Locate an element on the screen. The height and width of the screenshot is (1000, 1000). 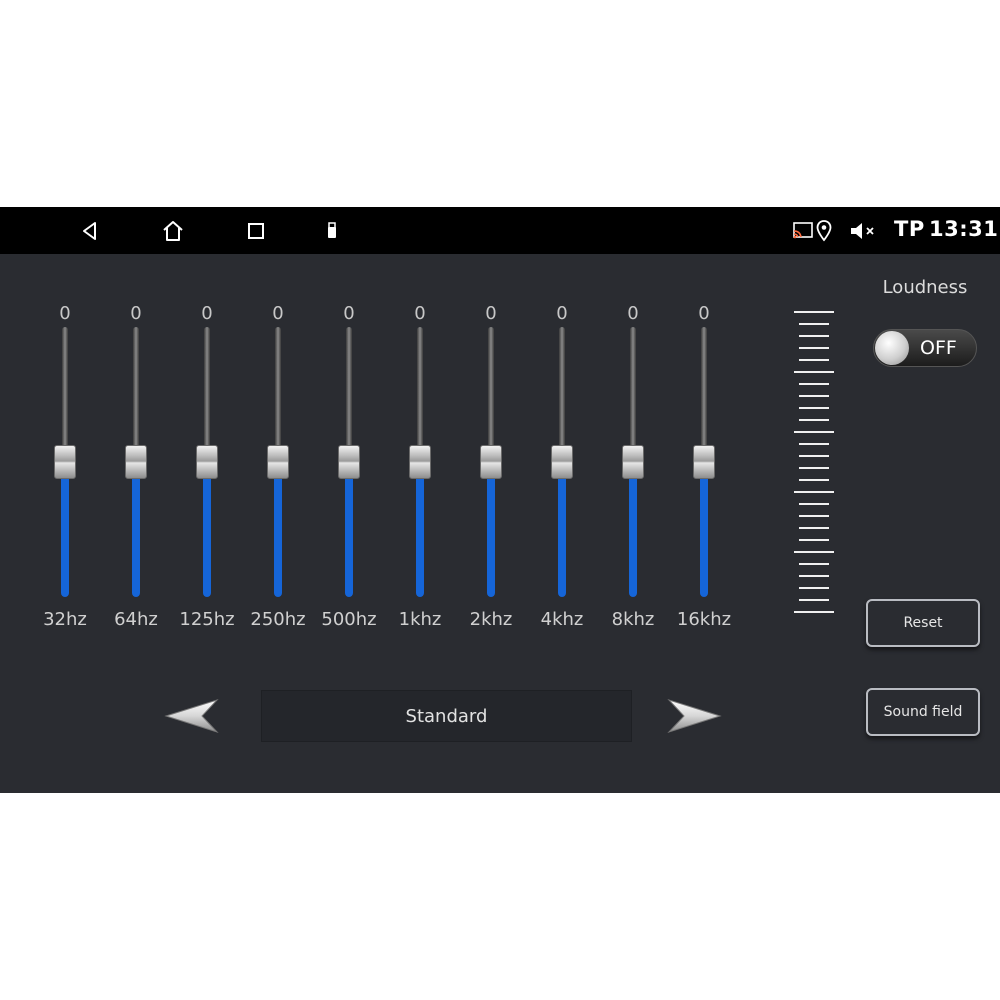
arrow-right-icon is located at coordinates (694, 716).